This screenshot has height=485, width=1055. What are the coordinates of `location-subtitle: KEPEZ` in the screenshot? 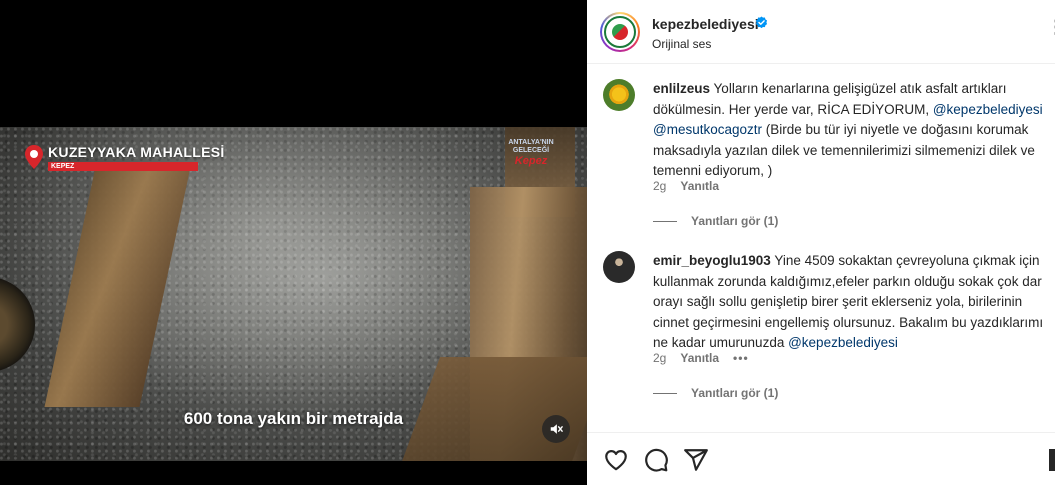 It's located at (123, 166).